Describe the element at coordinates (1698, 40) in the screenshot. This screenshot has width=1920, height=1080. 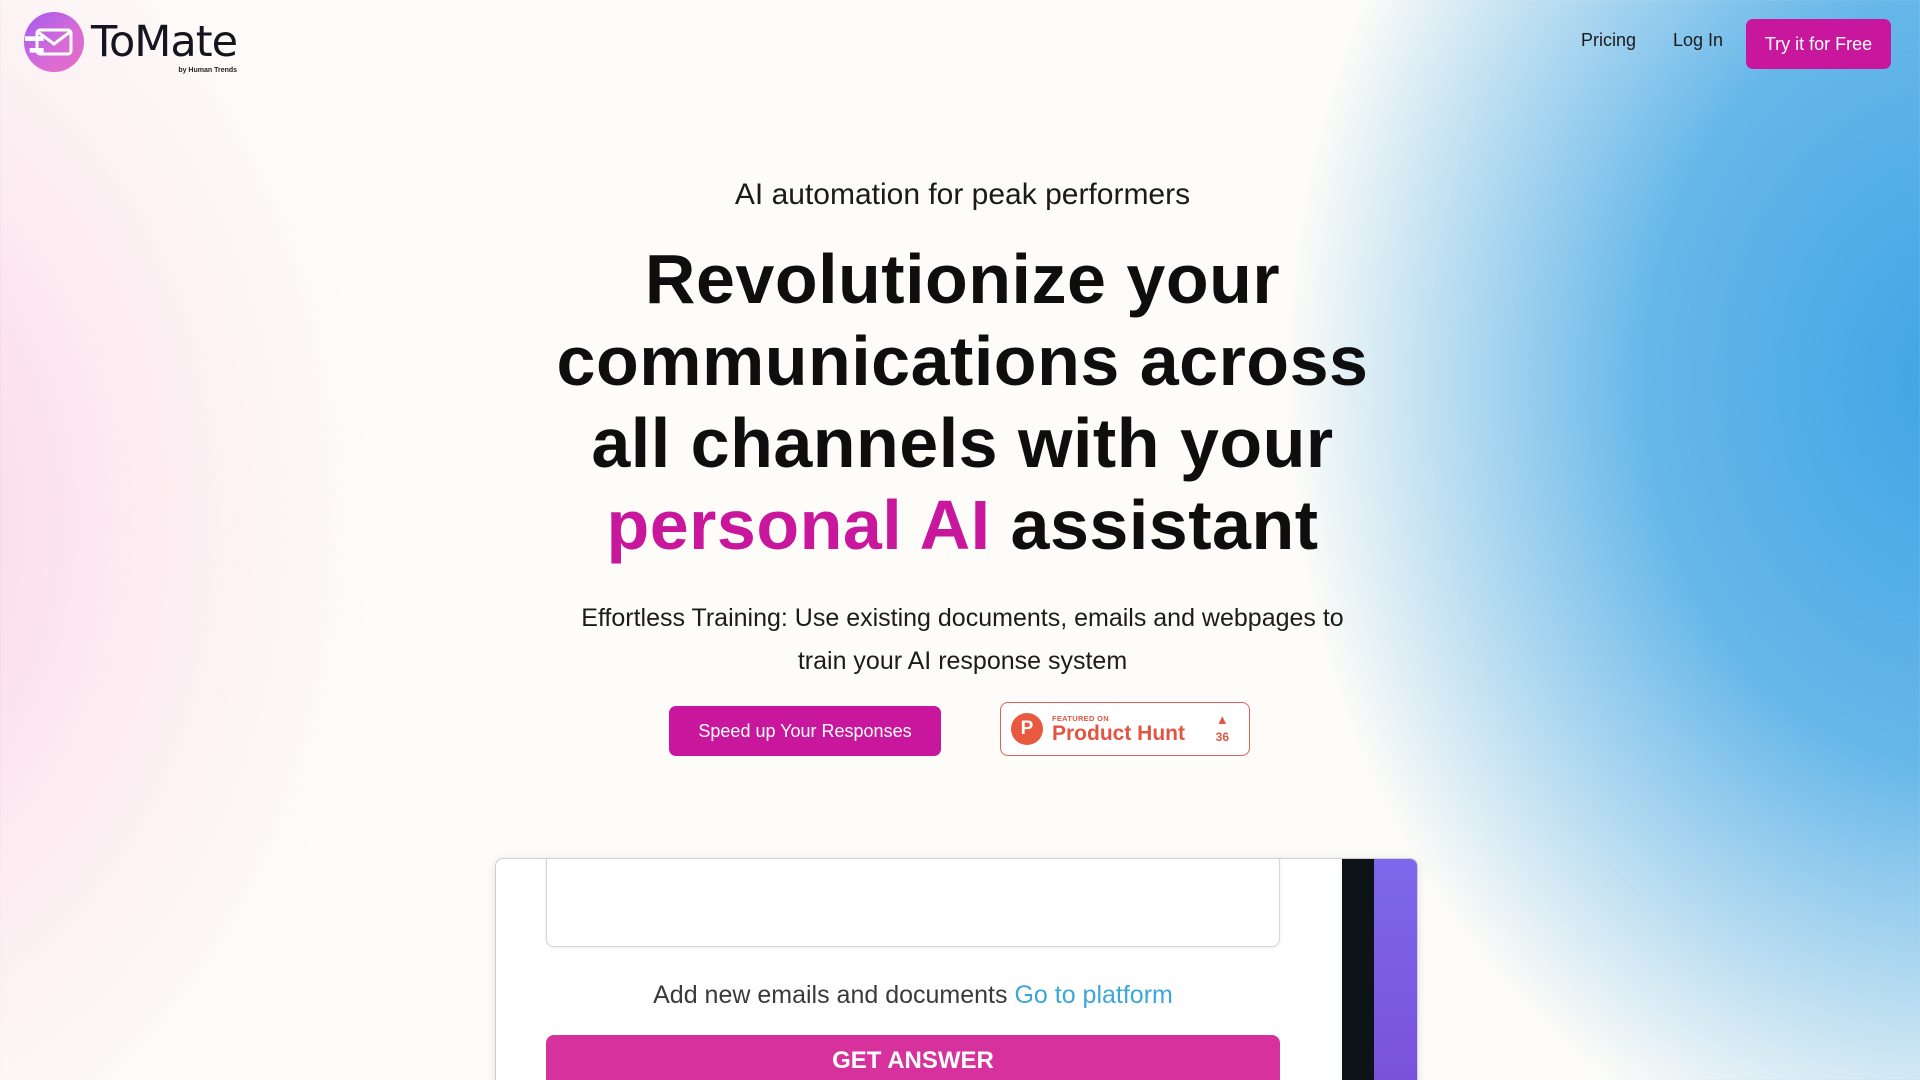
I see `nav-link-login: Log In` at that location.